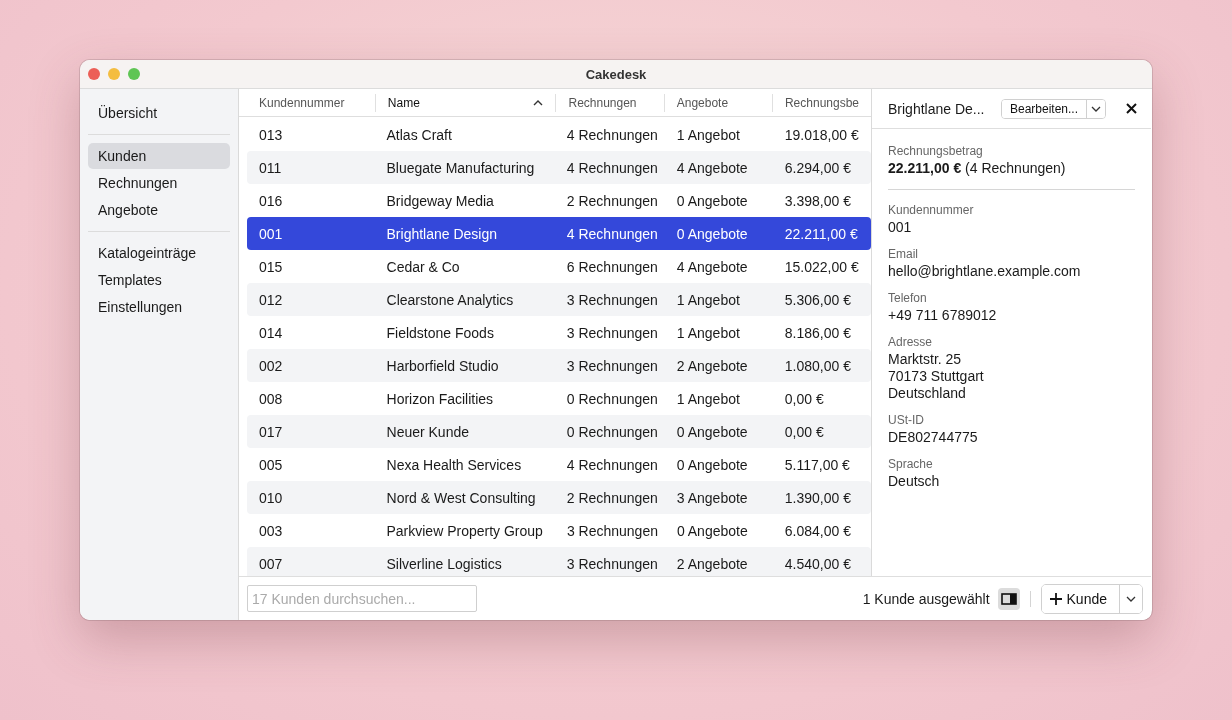 This screenshot has height=720, width=1232. What do you see at coordinates (559, 332) in the screenshot?
I see `table-row: 014 Fieldstone Foods 3 Rechnungen 1 Angebot 8.186,00 €` at bounding box center [559, 332].